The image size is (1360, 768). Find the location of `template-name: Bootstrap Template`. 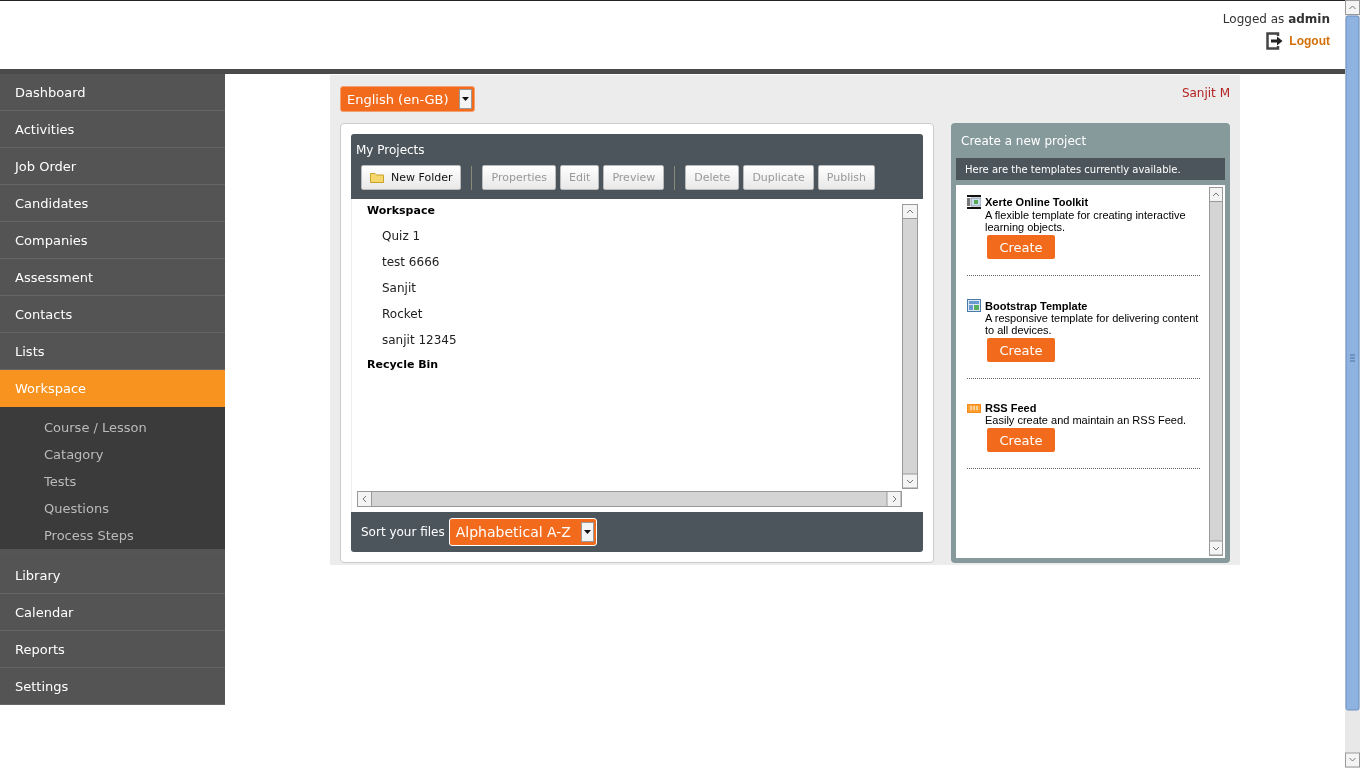

template-name: Bootstrap Template is located at coordinates (1036, 305).